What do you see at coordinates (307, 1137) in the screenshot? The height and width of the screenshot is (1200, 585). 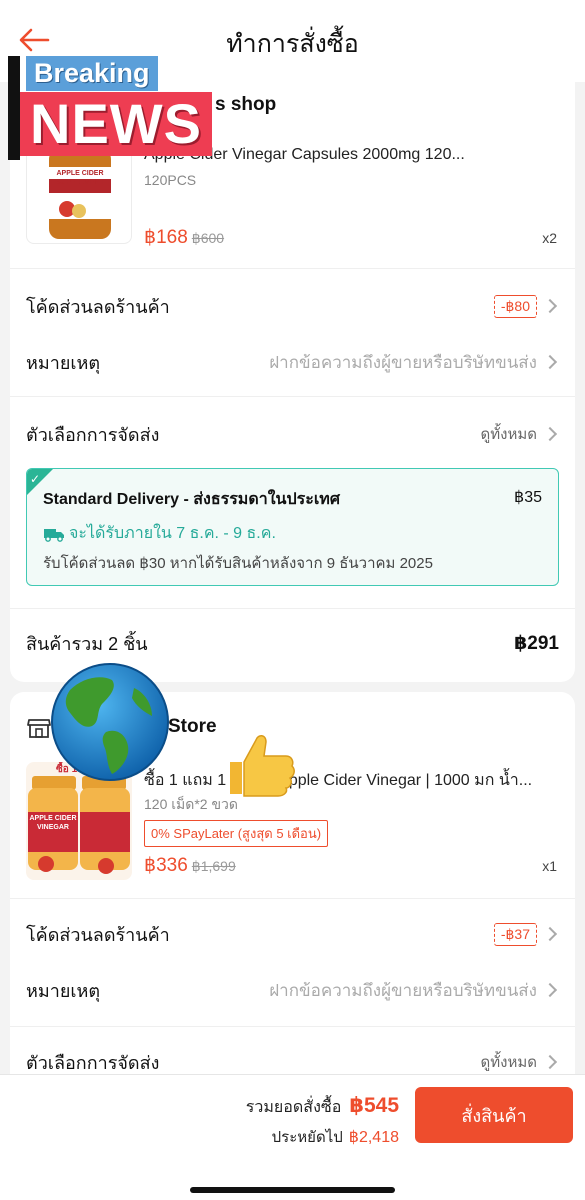 I see `savings-label: ประหยัดไป` at bounding box center [307, 1137].